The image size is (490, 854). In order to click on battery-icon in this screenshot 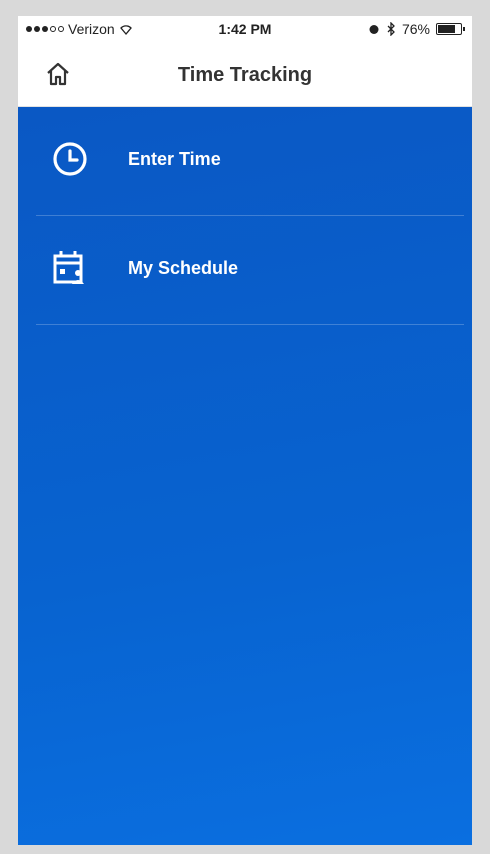, I will do `click(450, 29)`.